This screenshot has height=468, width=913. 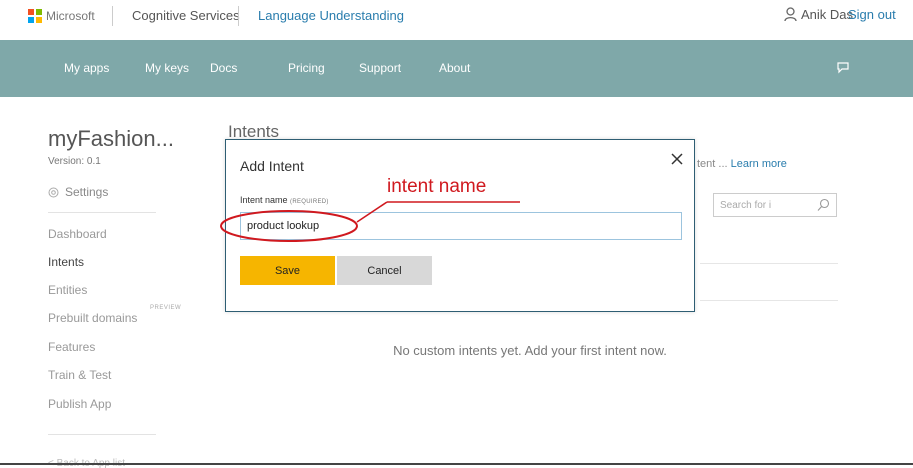 What do you see at coordinates (331, 15) in the screenshot?
I see `product-link: Language Understanding` at bounding box center [331, 15].